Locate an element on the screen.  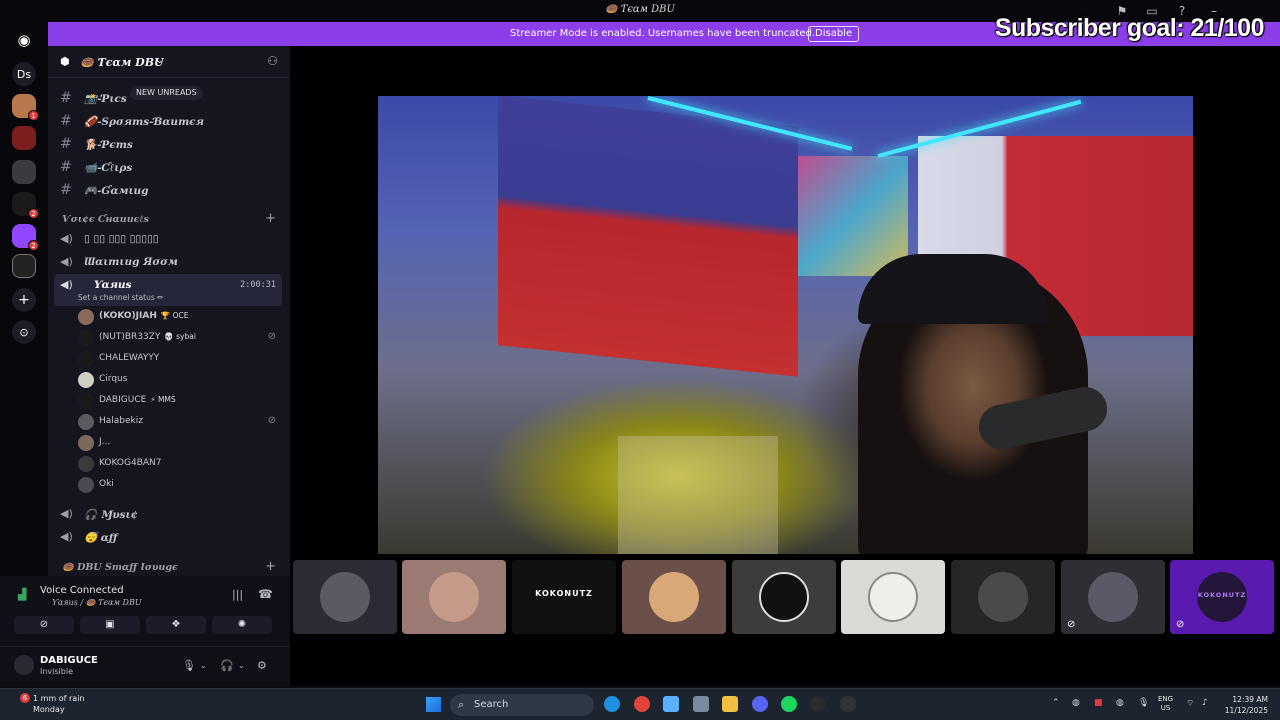
speaker-icon: ◀) is located at coordinates (66, 536).